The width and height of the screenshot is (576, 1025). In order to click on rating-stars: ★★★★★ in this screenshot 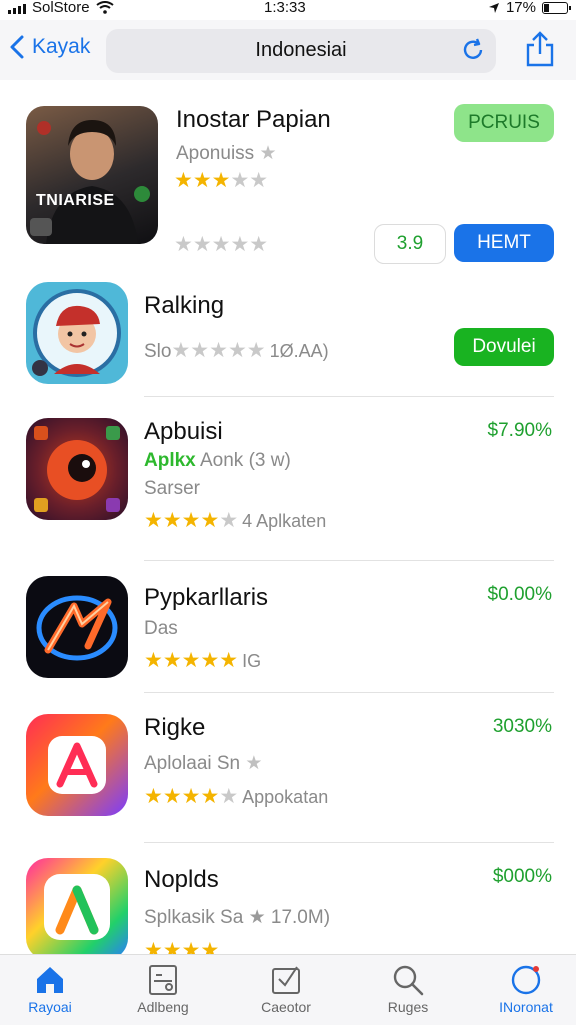, I will do `click(221, 180)`.